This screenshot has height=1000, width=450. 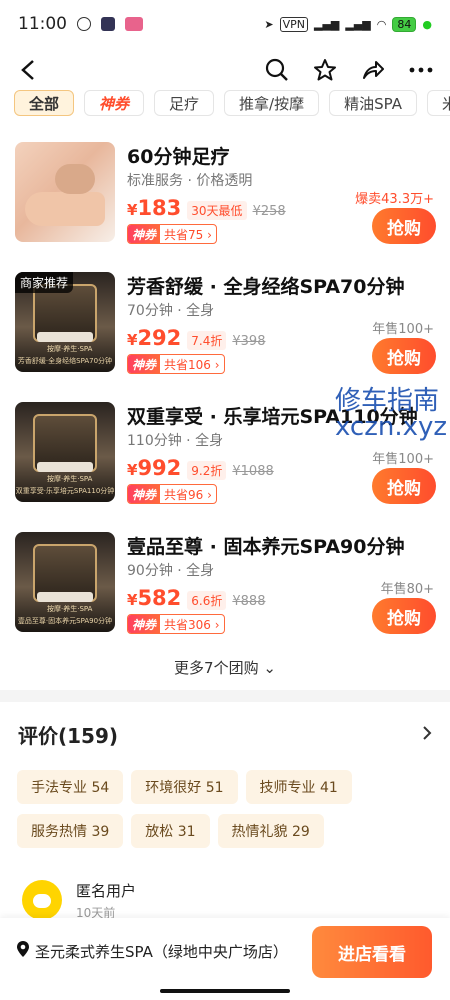 What do you see at coordinates (159, 208) in the screenshot?
I see `deal-price: 183` at bounding box center [159, 208].